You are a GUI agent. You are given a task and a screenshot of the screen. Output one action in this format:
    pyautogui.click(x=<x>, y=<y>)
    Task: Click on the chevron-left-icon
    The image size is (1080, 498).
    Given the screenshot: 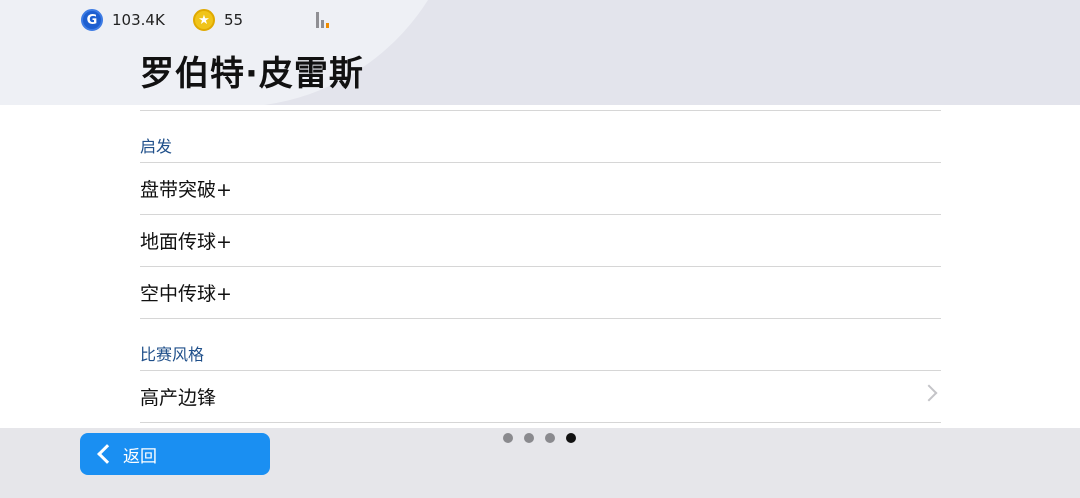 What is the action you would take?
    pyautogui.click(x=107, y=454)
    